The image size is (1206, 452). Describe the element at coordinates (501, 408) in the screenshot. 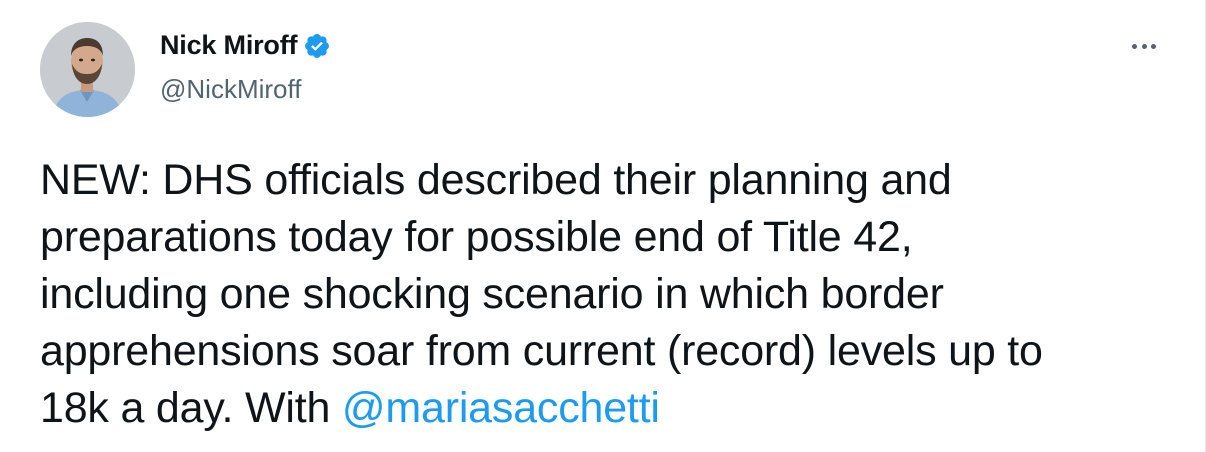

I see `mention-link: @mariasacchetti` at that location.